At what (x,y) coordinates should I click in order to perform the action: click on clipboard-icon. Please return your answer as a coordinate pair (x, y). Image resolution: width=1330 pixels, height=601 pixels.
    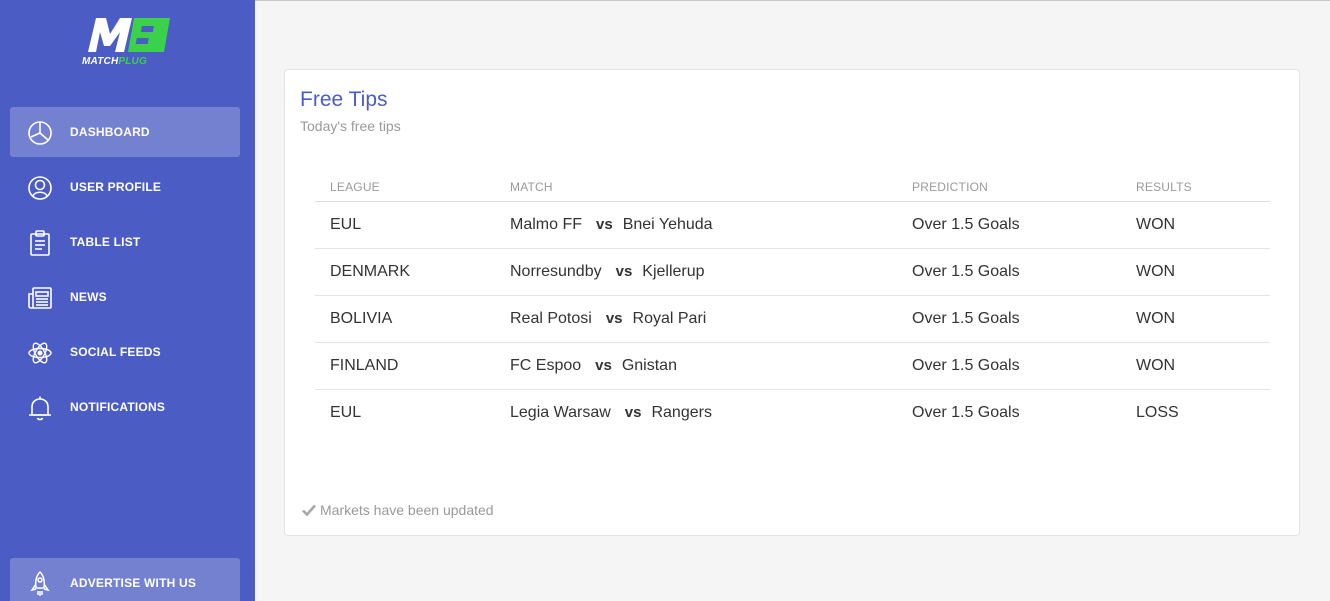
    Looking at the image, I should click on (40, 243).